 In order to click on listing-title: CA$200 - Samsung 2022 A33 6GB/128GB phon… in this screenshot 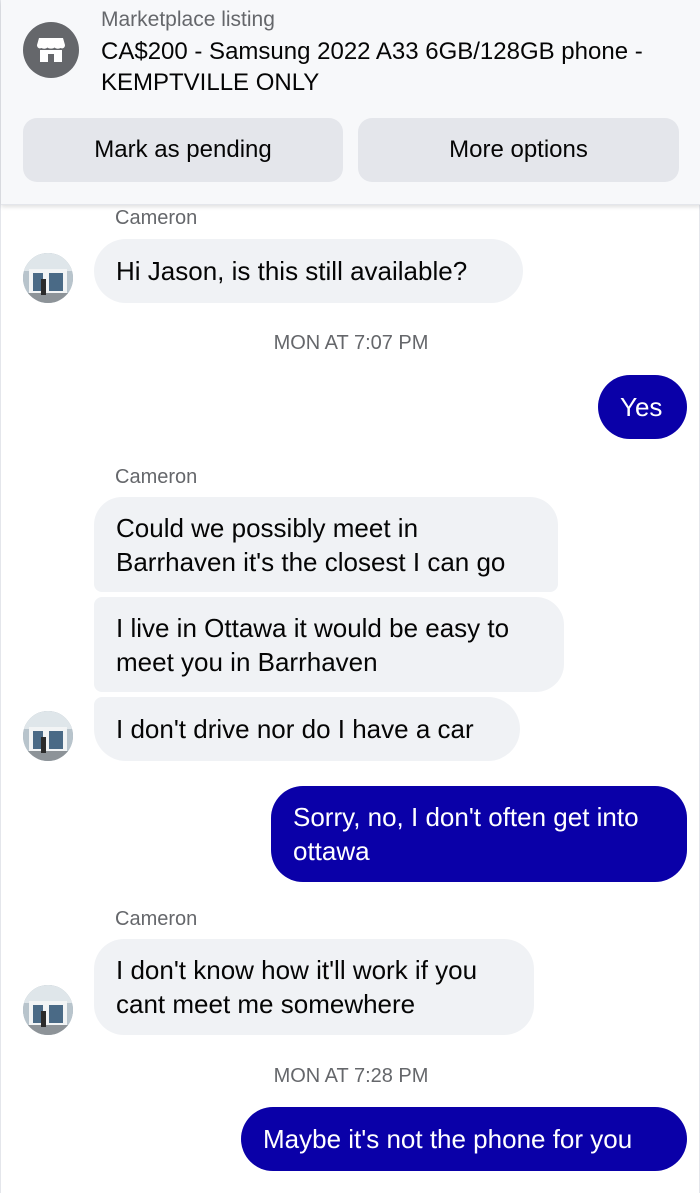, I will do `click(391, 67)`.